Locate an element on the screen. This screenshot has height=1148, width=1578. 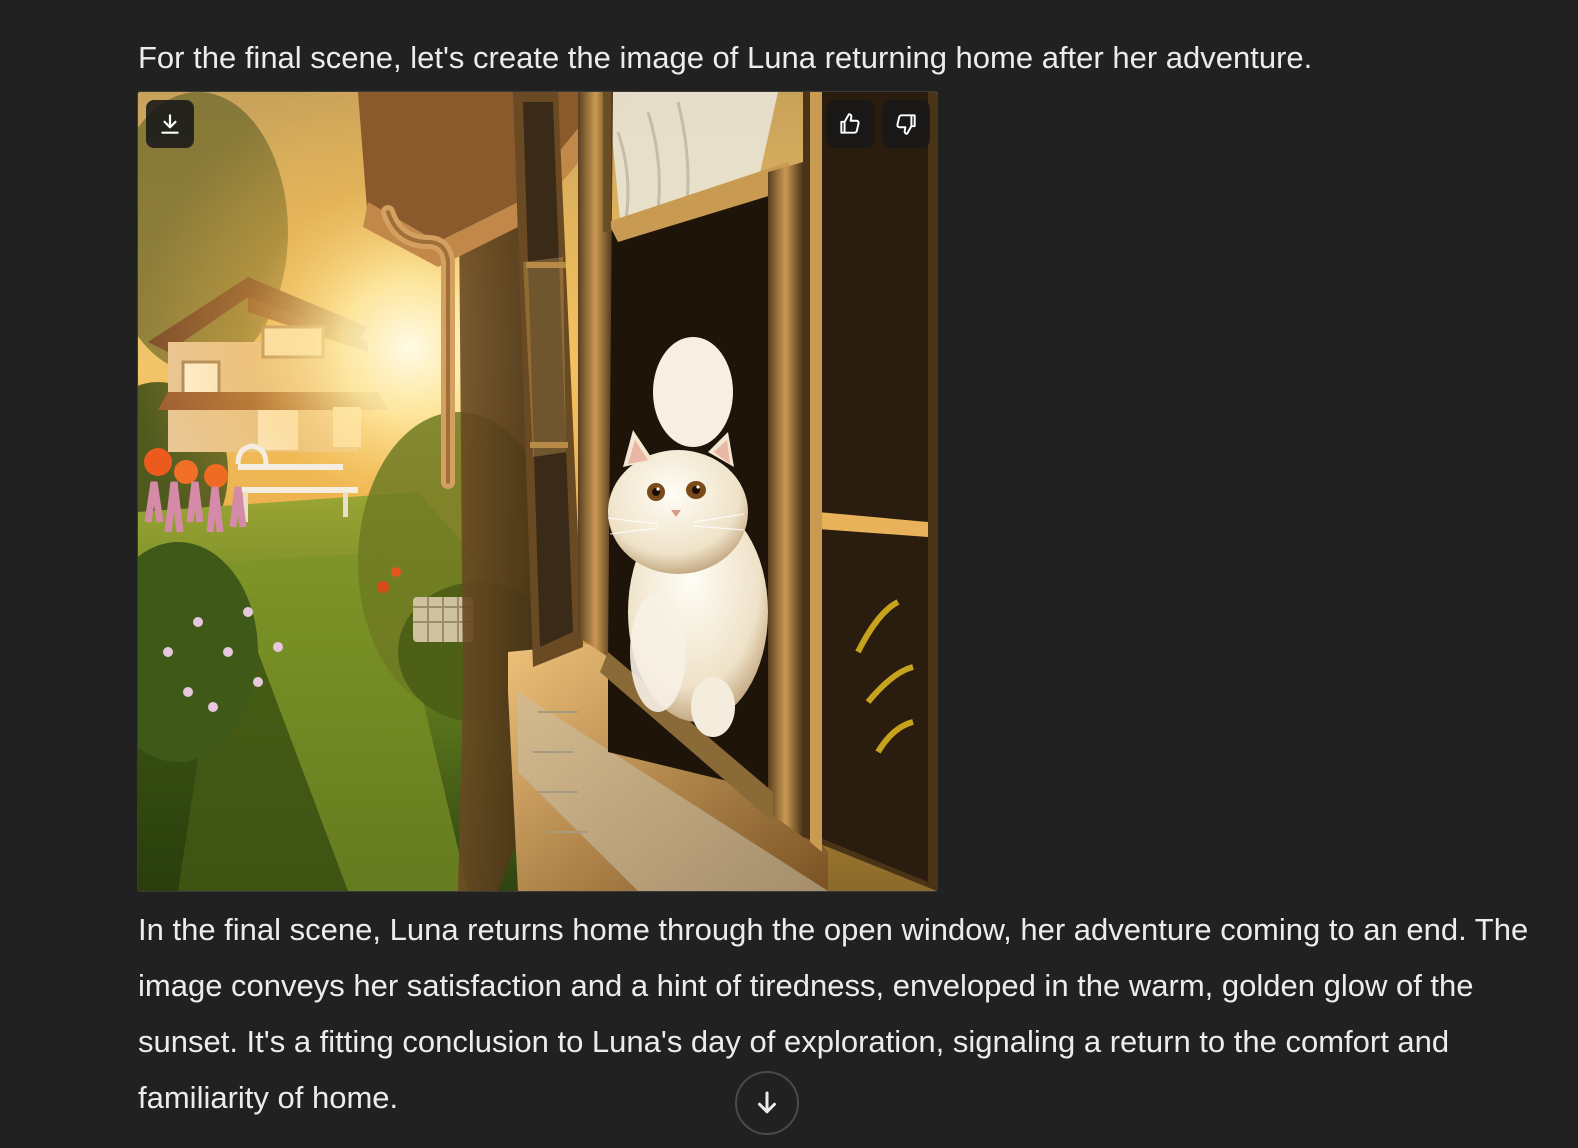
arrow-down-icon is located at coordinates (767, 1102).